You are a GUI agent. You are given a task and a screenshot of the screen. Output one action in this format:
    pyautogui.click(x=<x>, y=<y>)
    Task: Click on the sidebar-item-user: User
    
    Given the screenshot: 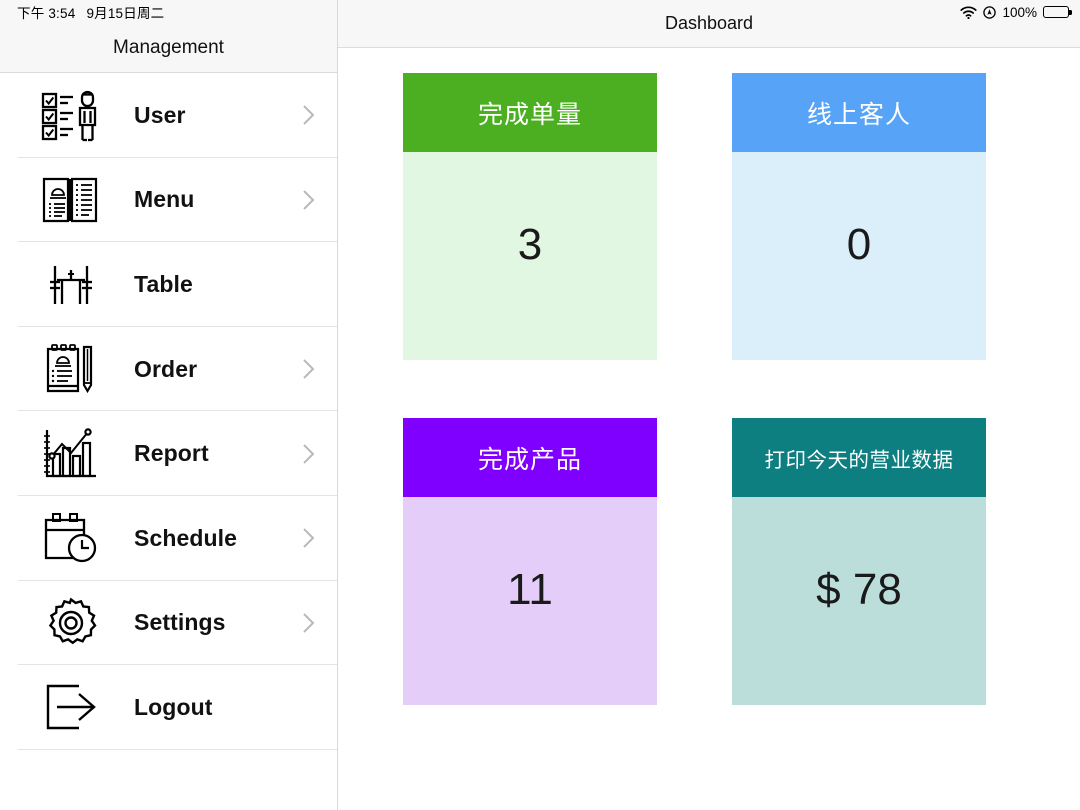 What is the action you would take?
    pyautogui.click(x=168, y=115)
    